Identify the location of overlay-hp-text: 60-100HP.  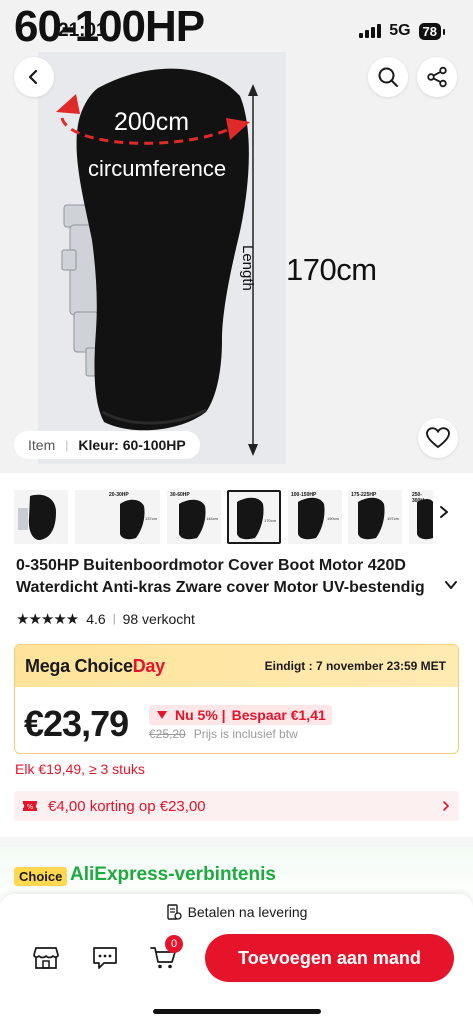
(109, 26).